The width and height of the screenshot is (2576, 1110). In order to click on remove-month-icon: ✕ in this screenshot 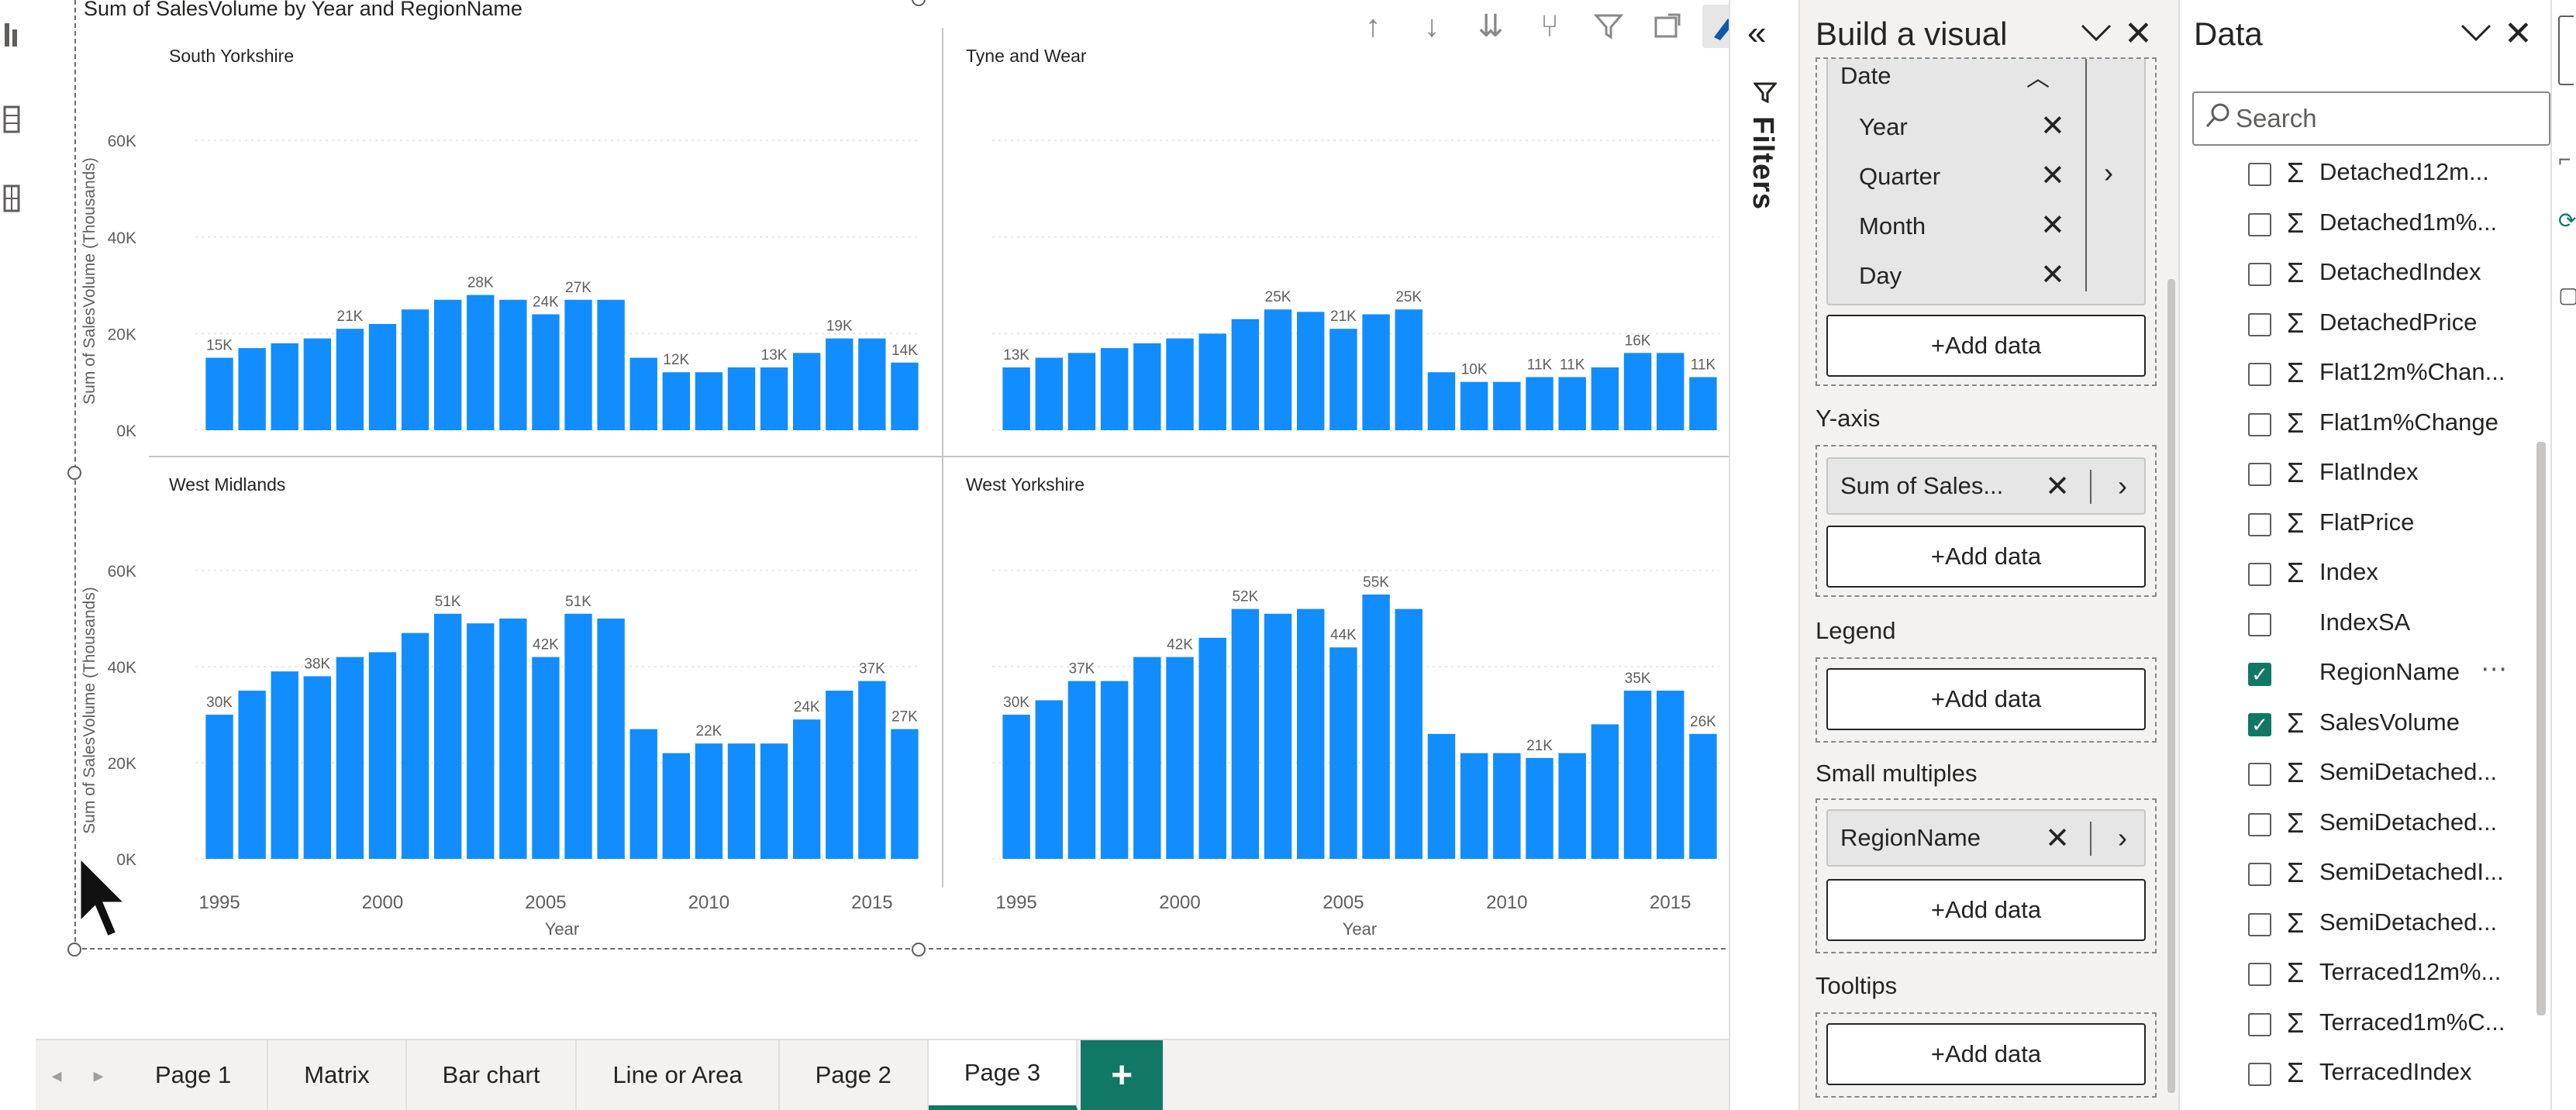, I will do `click(2052, 225)`.